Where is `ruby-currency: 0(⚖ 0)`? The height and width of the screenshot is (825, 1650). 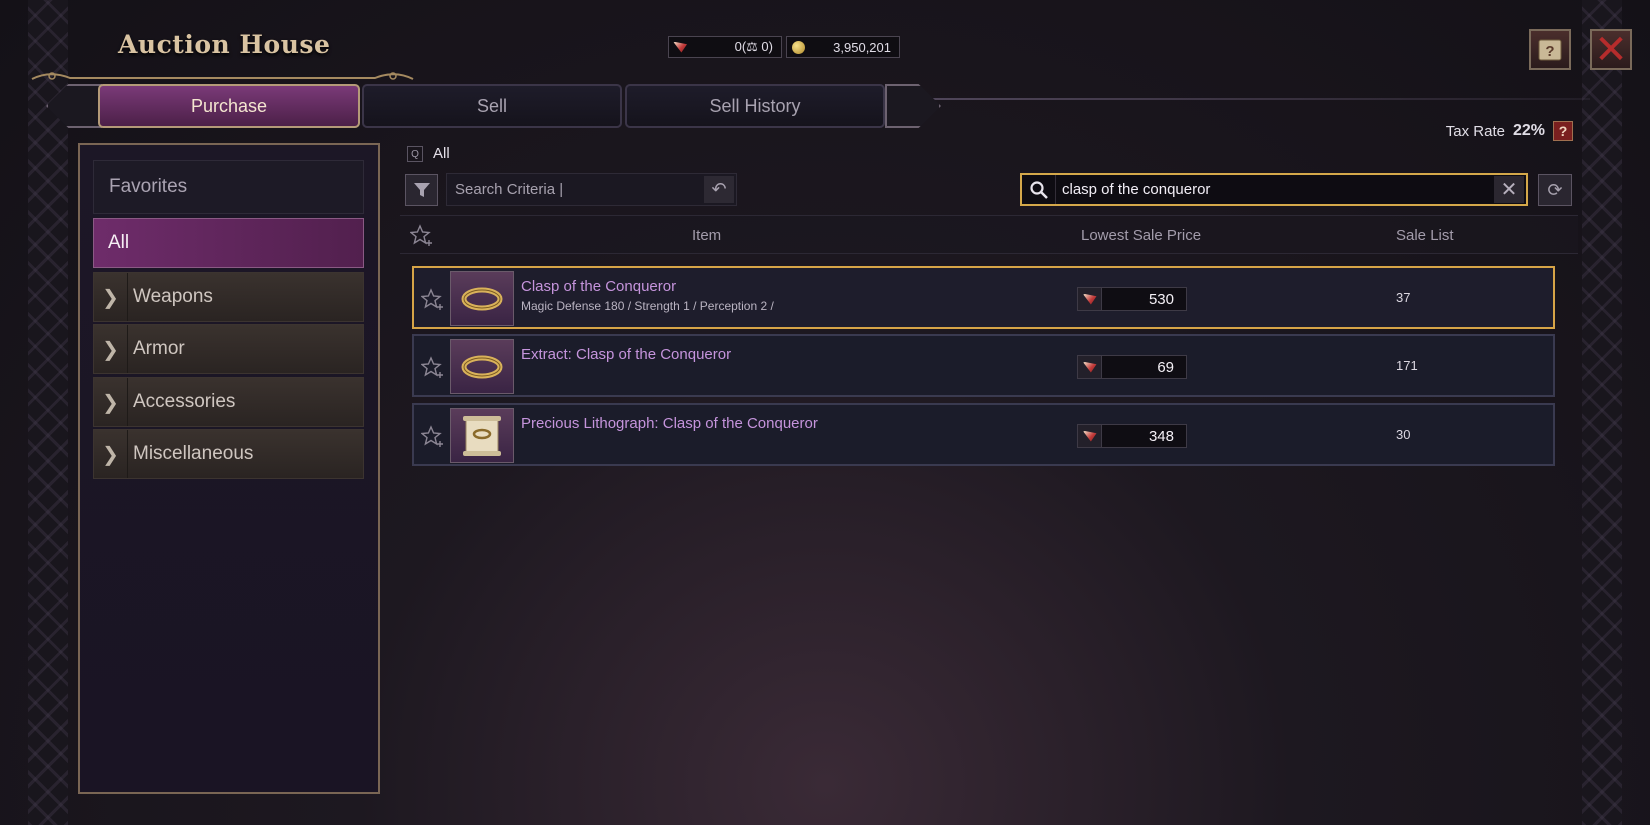 ruby-currency: 0(⚖ 0) is located at coordinates (725, 47).